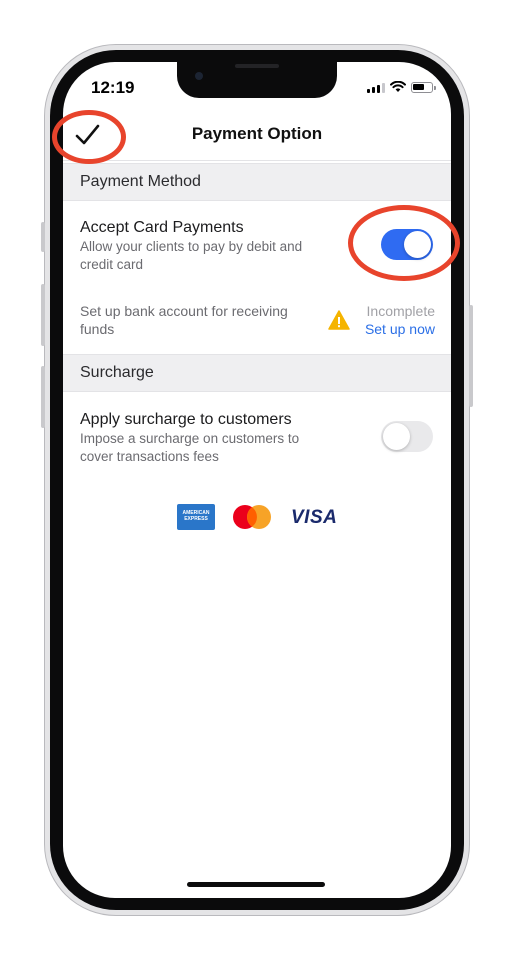  Describe the element at coordinates (184, 320) in the screenshot. I see `bank-setup-text: Set up bank account for receiving funds` at that location.